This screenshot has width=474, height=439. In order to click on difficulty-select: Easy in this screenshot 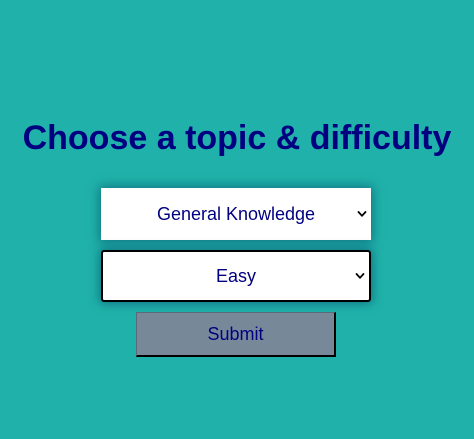, I will do `click(236, 276)`.